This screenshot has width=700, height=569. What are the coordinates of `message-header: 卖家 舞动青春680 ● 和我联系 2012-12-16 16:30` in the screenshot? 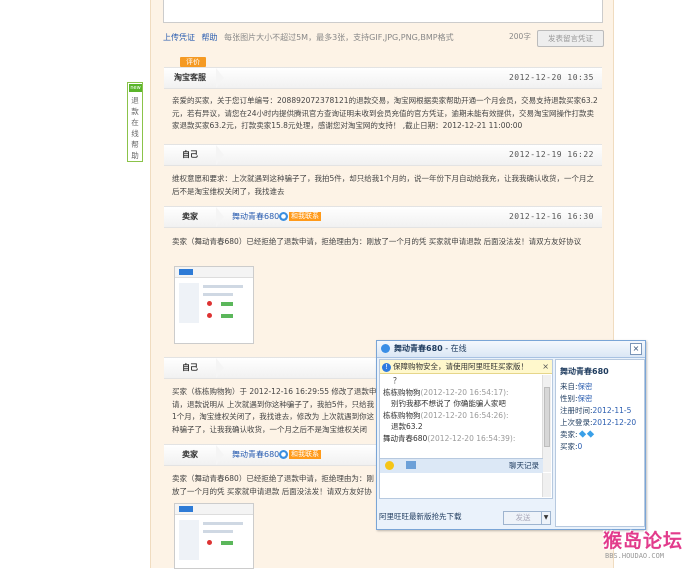 It's located at (383, 217).